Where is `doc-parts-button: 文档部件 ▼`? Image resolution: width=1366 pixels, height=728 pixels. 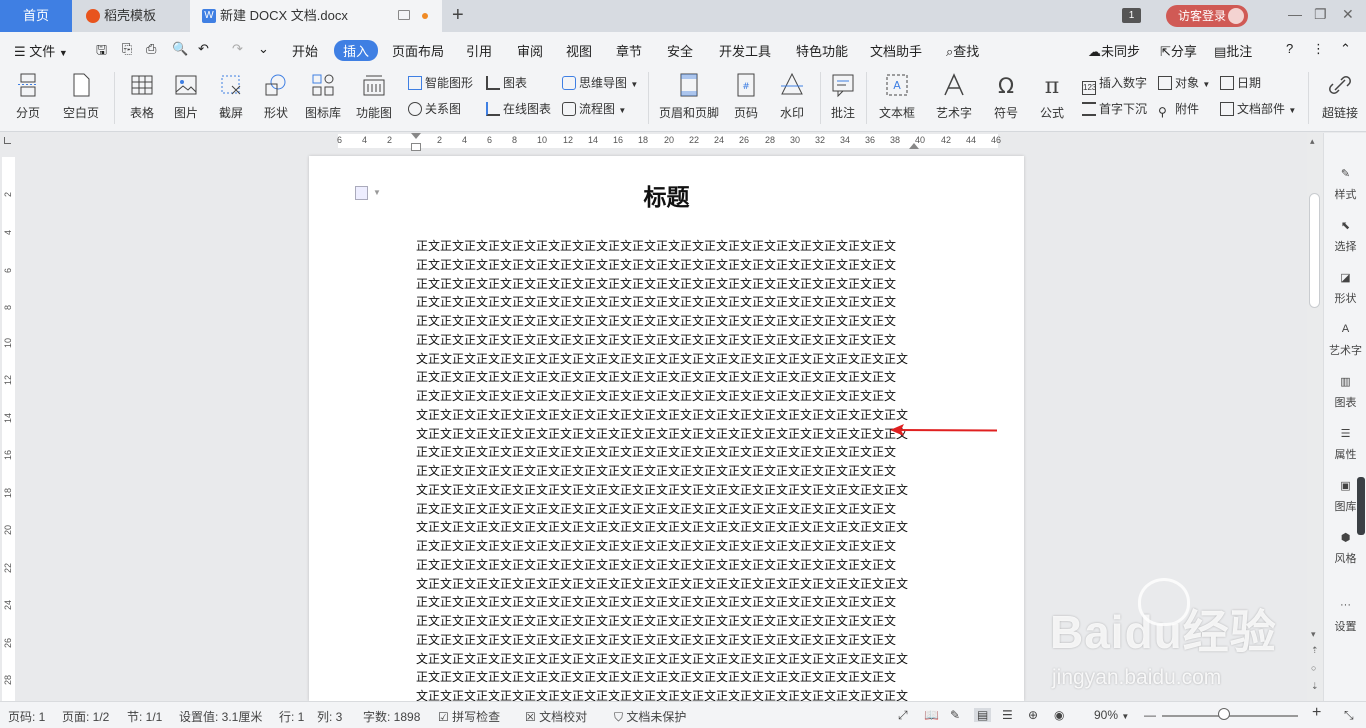 doc-parts-button: 文档部件 ▼ is located at coordinates (1258, 108).